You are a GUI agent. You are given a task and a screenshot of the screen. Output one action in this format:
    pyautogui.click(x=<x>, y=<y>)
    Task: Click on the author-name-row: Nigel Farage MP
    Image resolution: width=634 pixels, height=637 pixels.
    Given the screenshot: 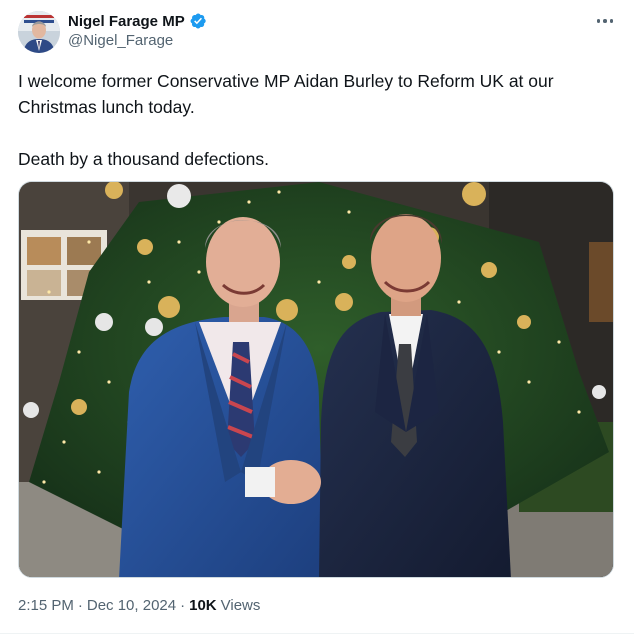 What is the action you would take?
    pyautogui.click(x=137, y=21)
    